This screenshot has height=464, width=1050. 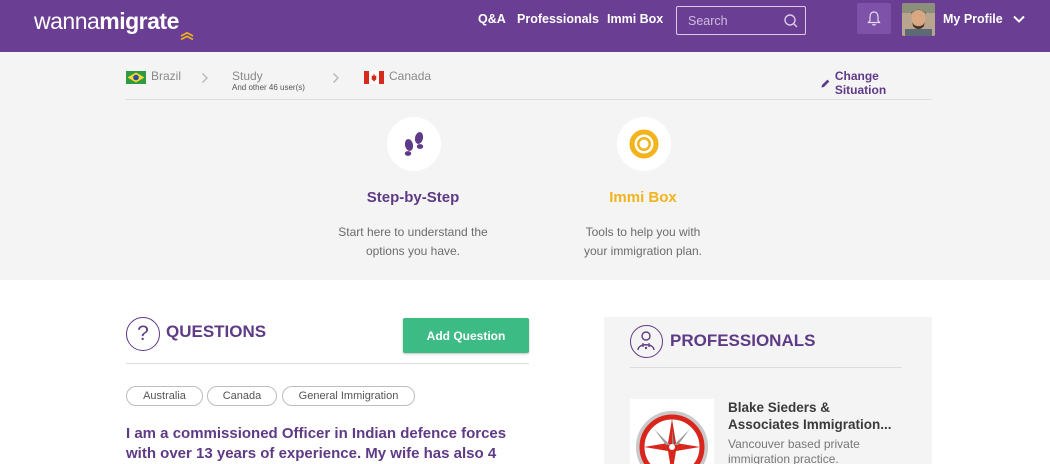 I want to click on professional-person-icon, so click(x=646, y=341).